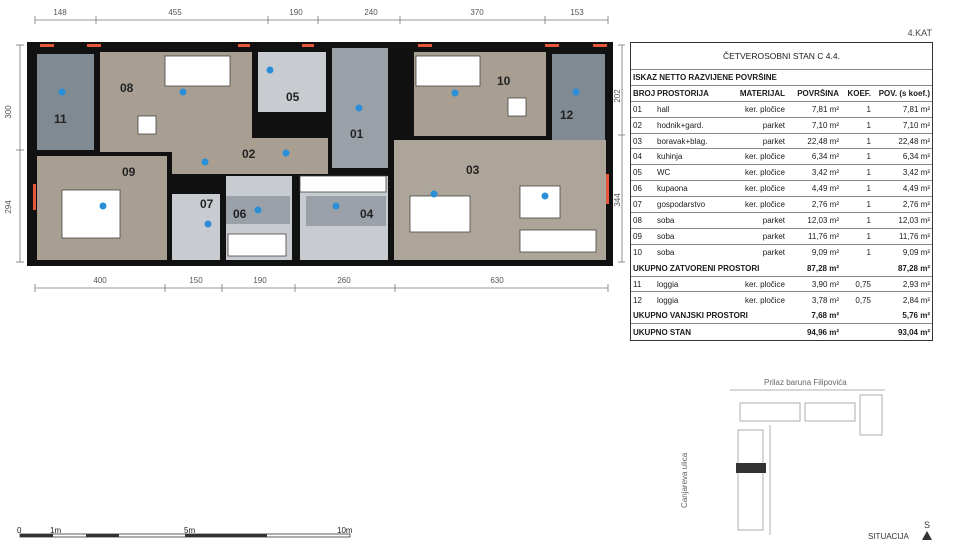 The height and width of the screenshot is (541, 960). I want to click on table-cell-area: 9,09 m², so click(825, 253).